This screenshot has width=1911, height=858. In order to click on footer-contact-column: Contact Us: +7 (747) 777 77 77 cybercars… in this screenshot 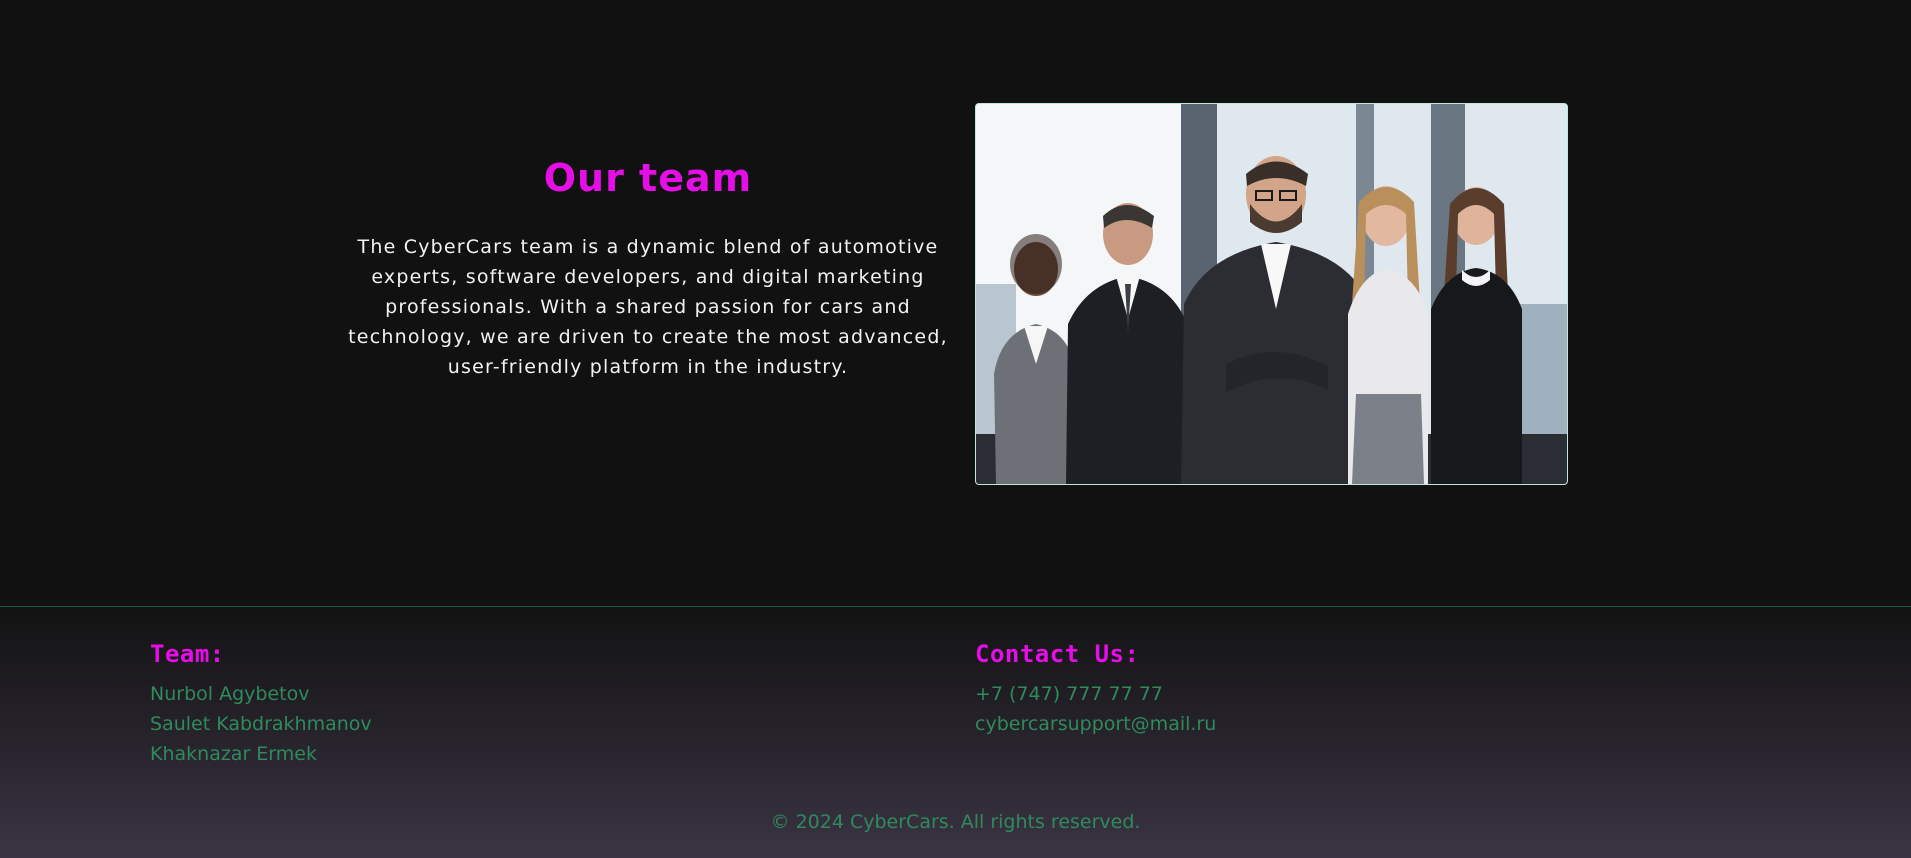, I will do `click(1095, 688)`.